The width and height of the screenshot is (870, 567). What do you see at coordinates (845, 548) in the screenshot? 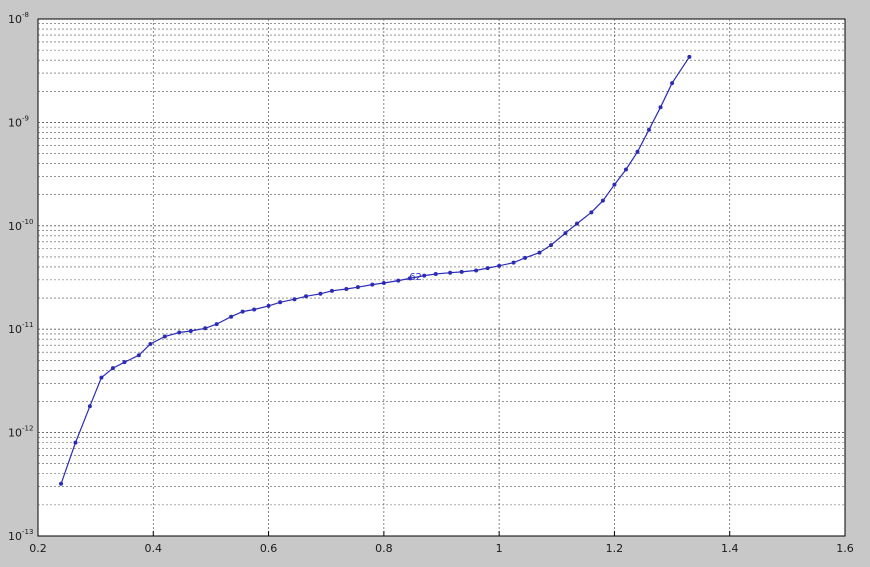
I see `x-tick-label: 1.6` at bounding box center [845, 548].